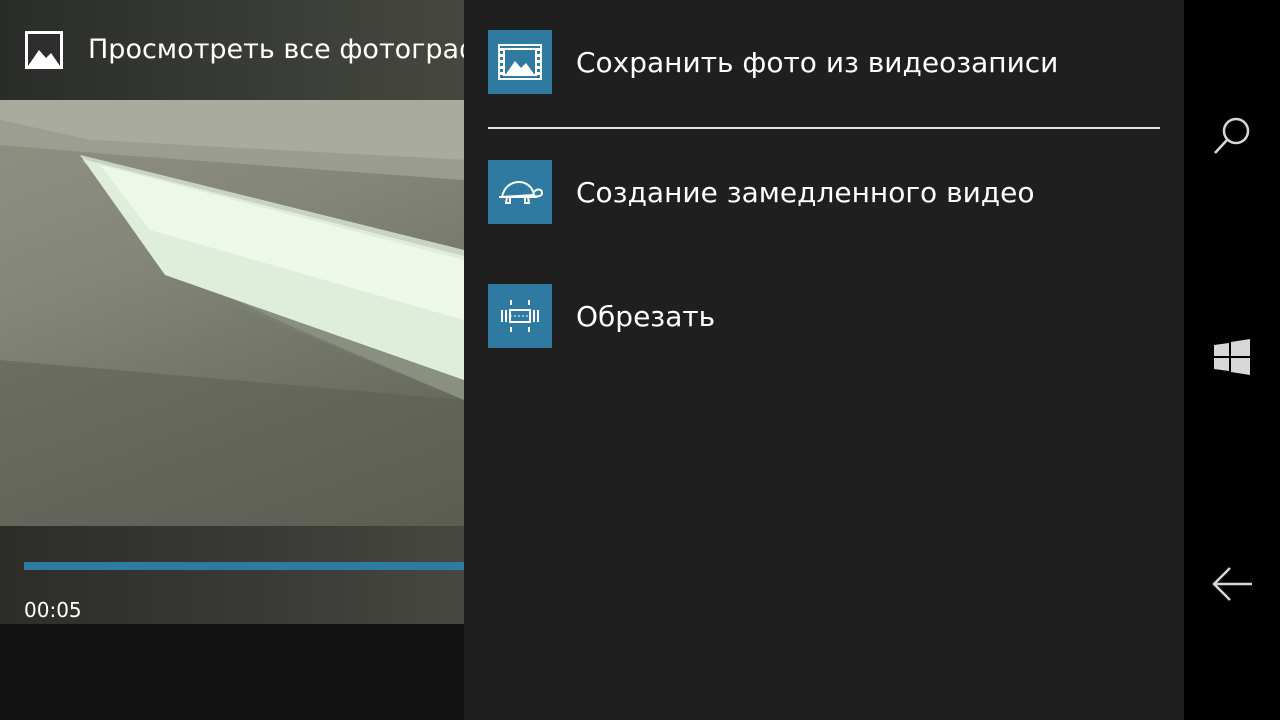 The width and height of the screenshot is (1280, 720). I want to click on photo-from-video-icon, so click(520, 62).